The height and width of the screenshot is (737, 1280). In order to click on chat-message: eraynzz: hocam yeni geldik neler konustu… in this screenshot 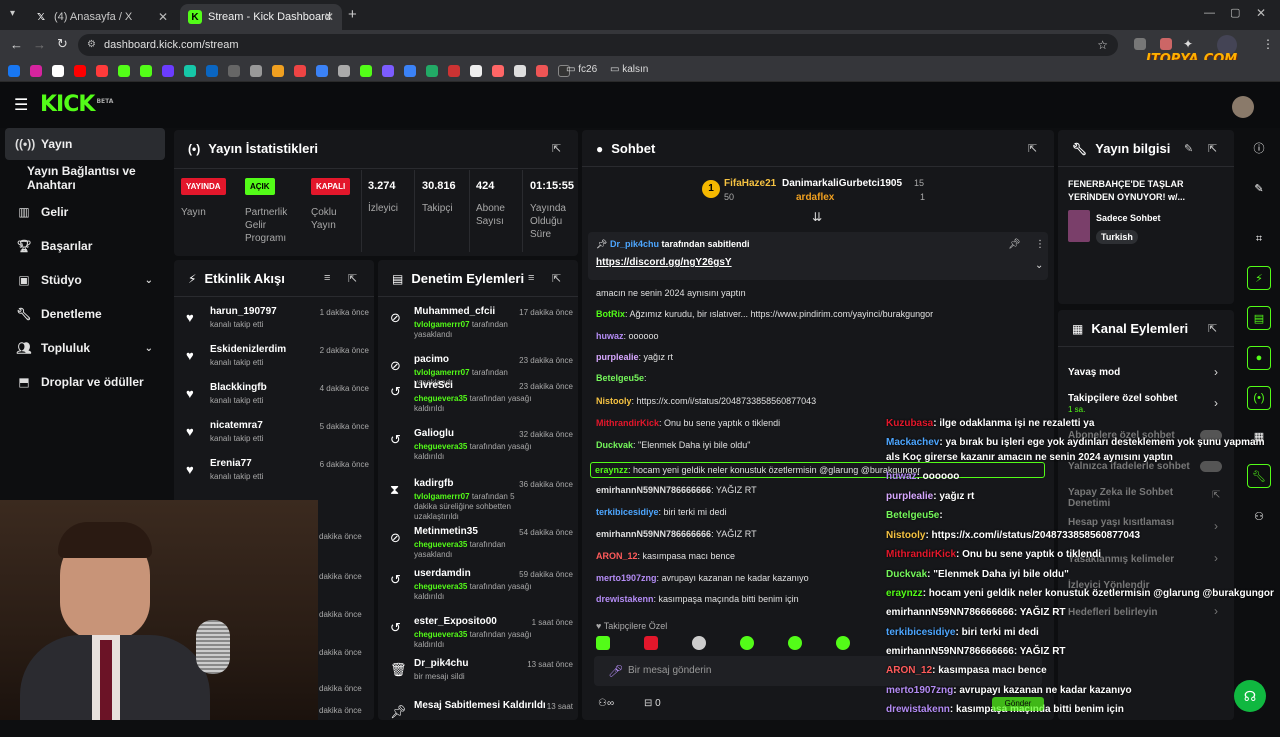, I will do `click(817, 470)`.